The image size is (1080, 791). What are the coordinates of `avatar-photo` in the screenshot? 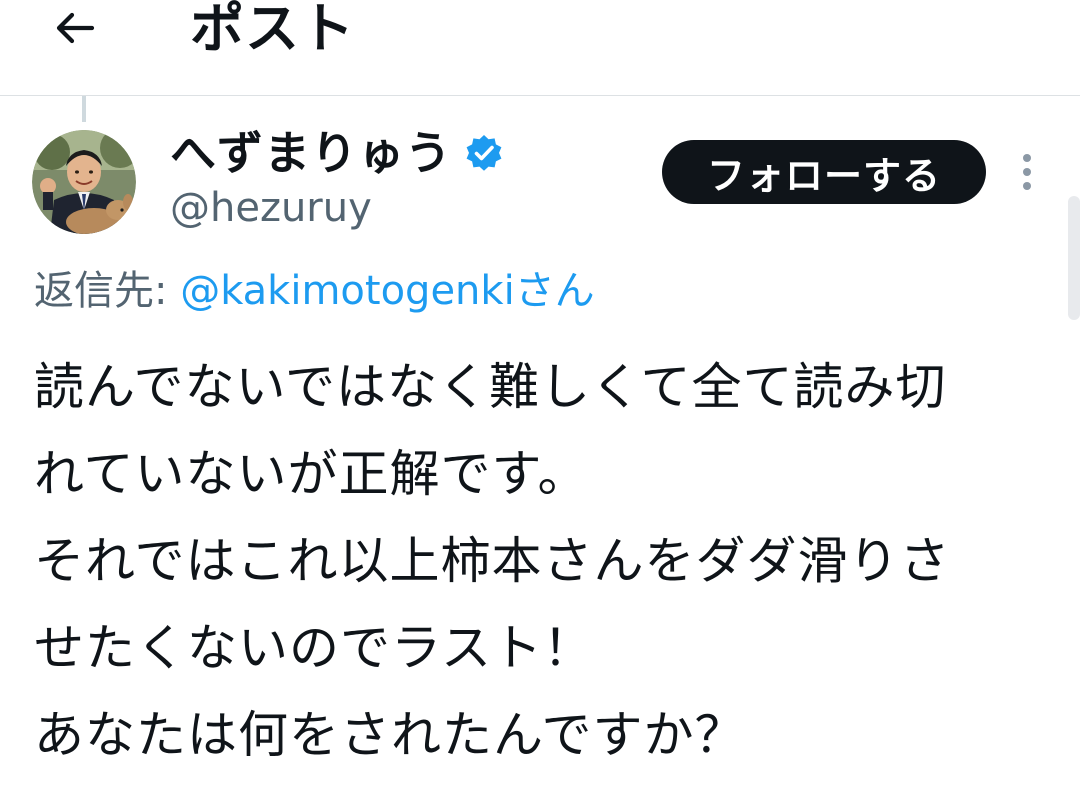 It's located at (84, 182).